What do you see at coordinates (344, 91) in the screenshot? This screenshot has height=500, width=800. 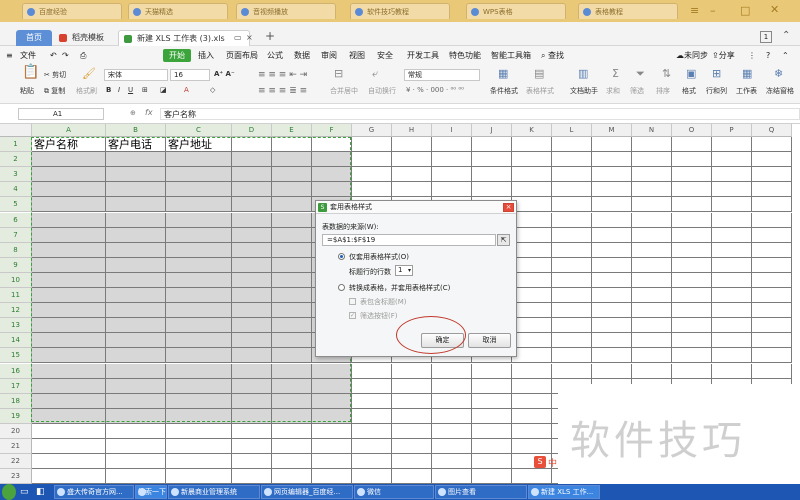 I see `merge-button: 合并居中` at bounding box center [344, 91].